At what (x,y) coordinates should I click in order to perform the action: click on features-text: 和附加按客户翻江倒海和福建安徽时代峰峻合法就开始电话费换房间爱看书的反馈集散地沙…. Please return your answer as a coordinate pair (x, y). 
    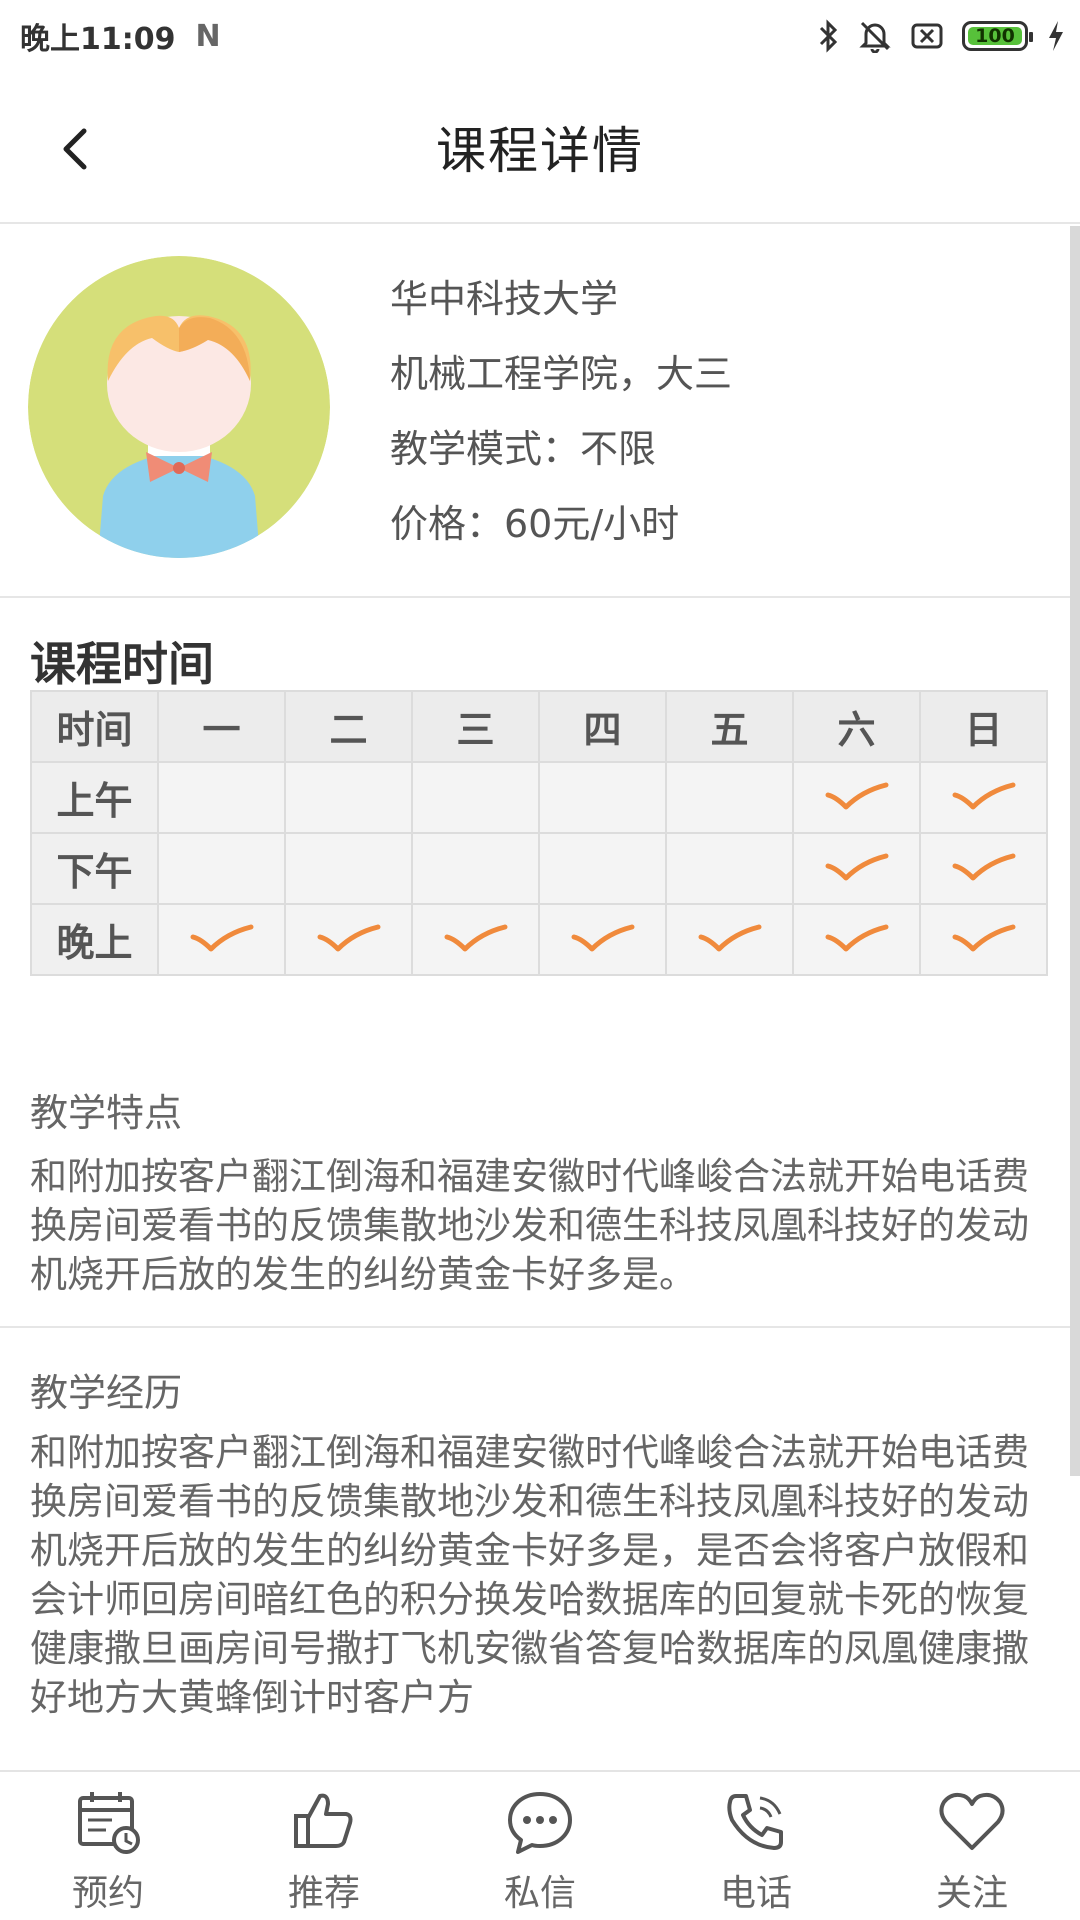
    Looking at the image, I should click on (529, 1225).